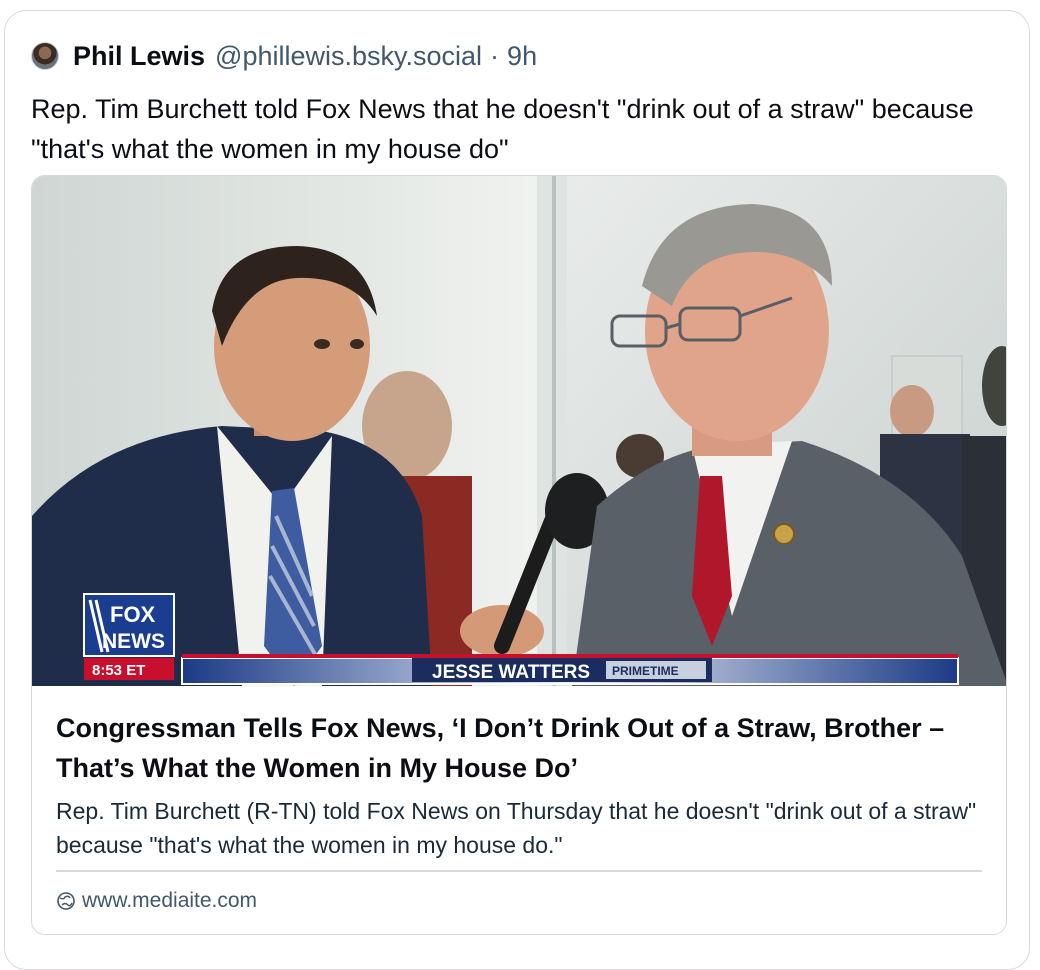  What do you see at coordinates (133, 614) in the screenshot?
I see `fox-logo-top: FOX` at bounding box center [133, 614].